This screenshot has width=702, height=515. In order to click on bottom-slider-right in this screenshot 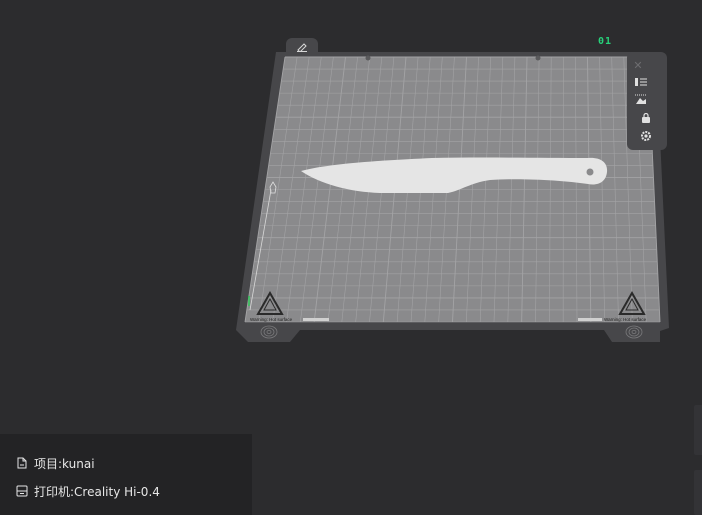, I will do `click(590, 319)`.